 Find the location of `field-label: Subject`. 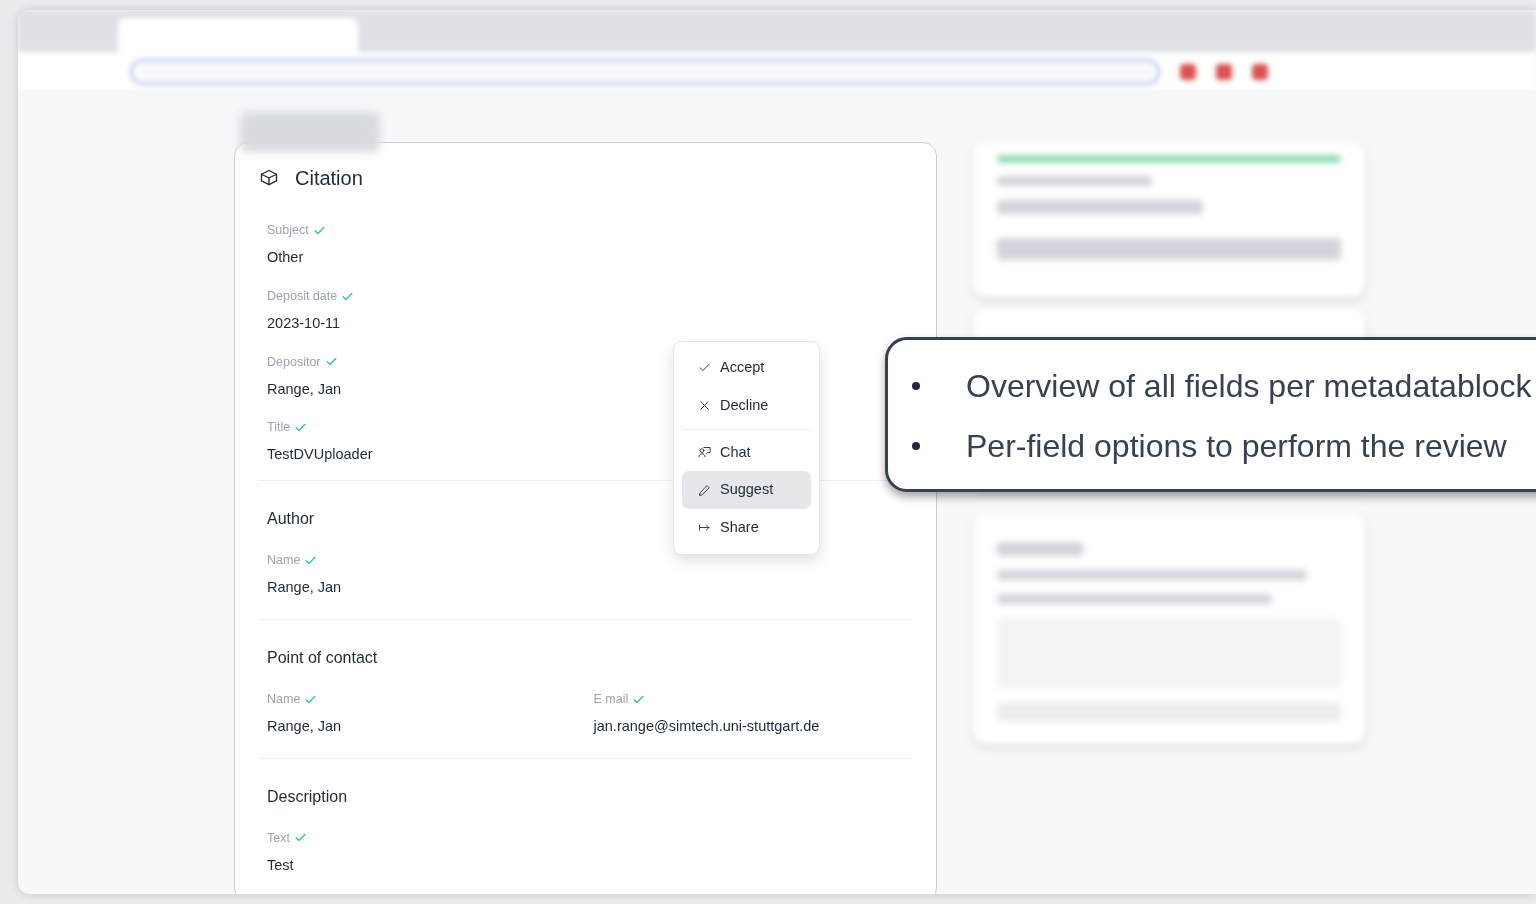

field-label: Subject is located at coordinates (288, 230).